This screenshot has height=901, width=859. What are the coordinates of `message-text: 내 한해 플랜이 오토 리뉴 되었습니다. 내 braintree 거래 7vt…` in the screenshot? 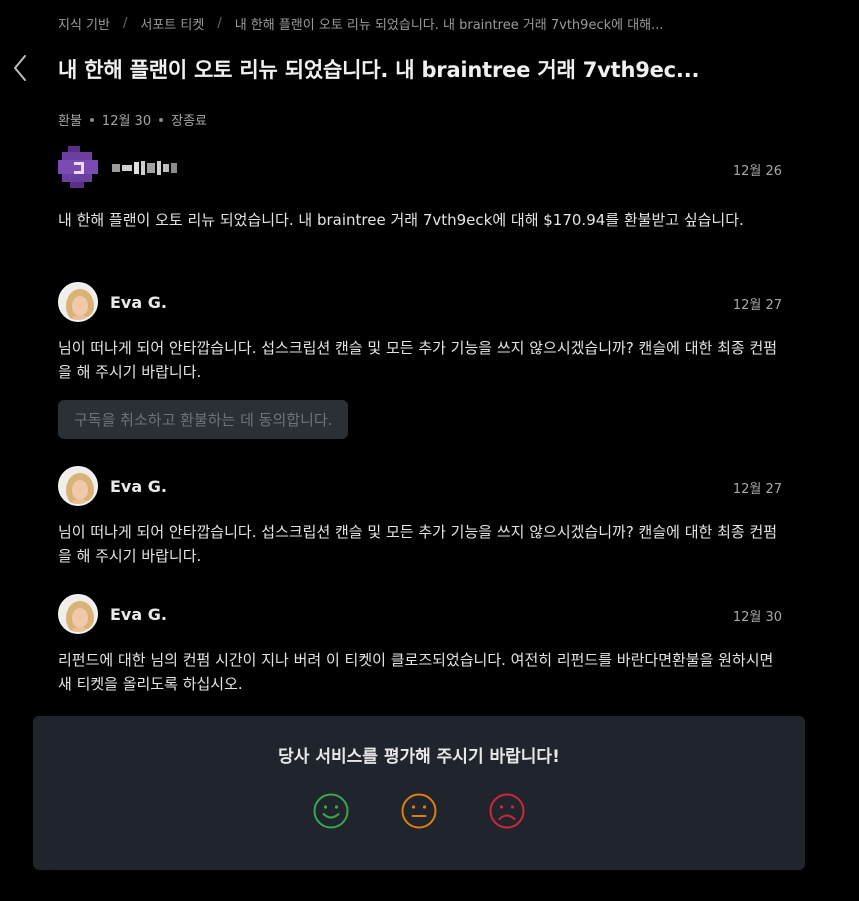 It's located at (401, 220).